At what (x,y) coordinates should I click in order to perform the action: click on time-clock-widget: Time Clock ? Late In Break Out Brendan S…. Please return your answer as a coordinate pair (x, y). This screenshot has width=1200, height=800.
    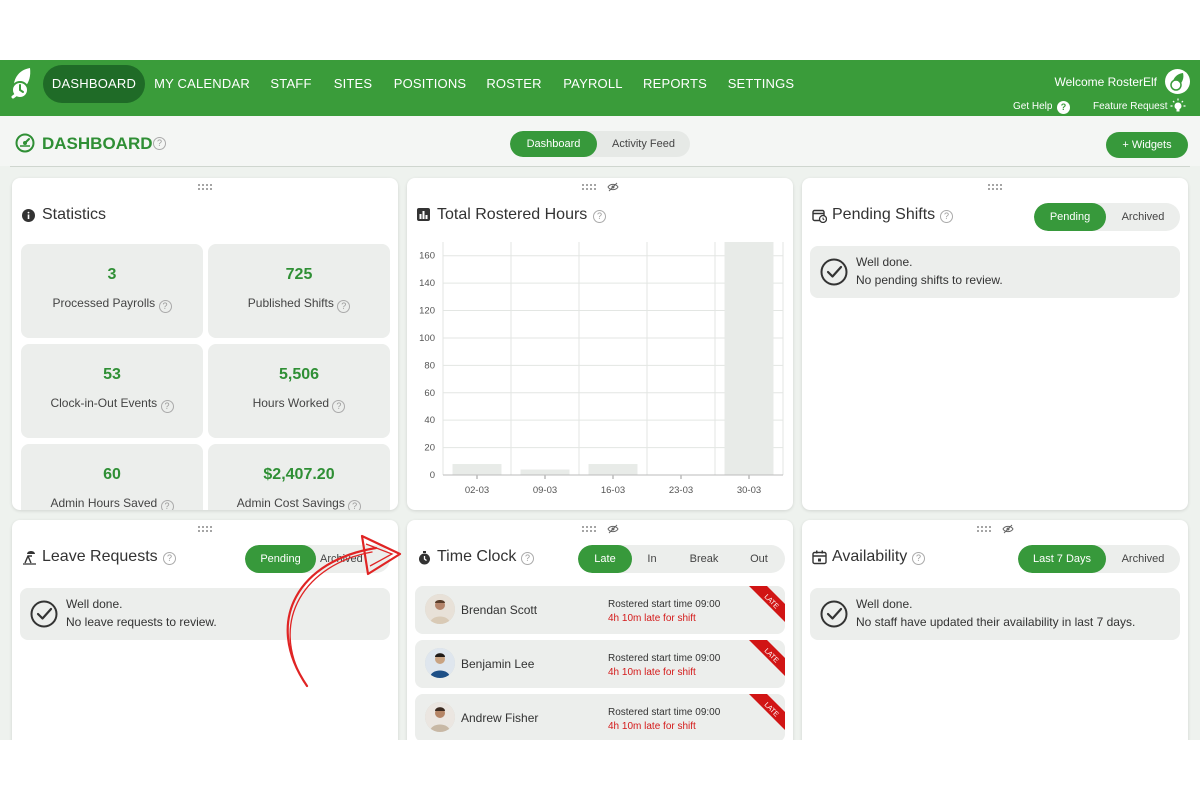
    Looking at the image, I should click on (600, 630).